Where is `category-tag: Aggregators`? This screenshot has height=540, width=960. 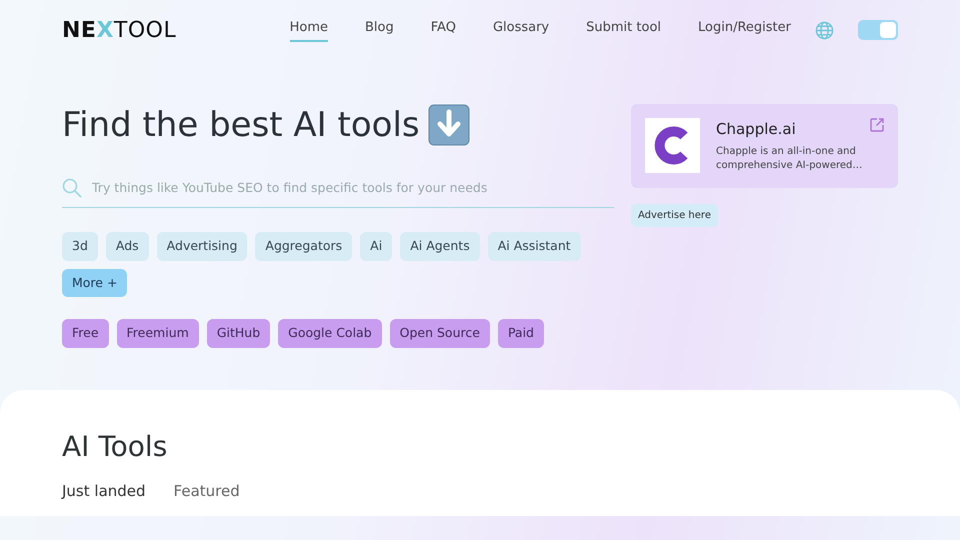
category-tag: Aggregators is located at coordinates (303, 246).